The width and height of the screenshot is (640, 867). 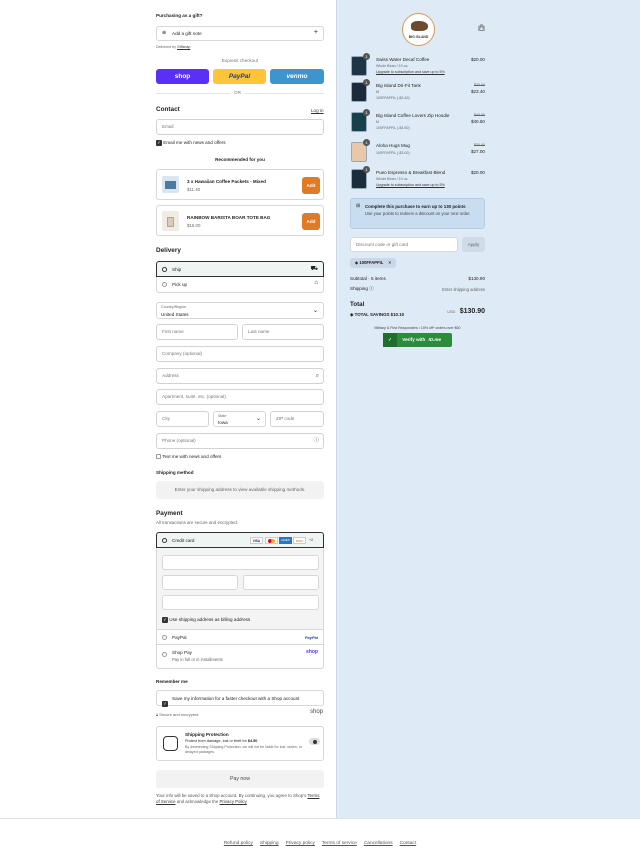 I want to click on gift-note-button: ⊕ Add a gift note +, so click(x=240, y=33).